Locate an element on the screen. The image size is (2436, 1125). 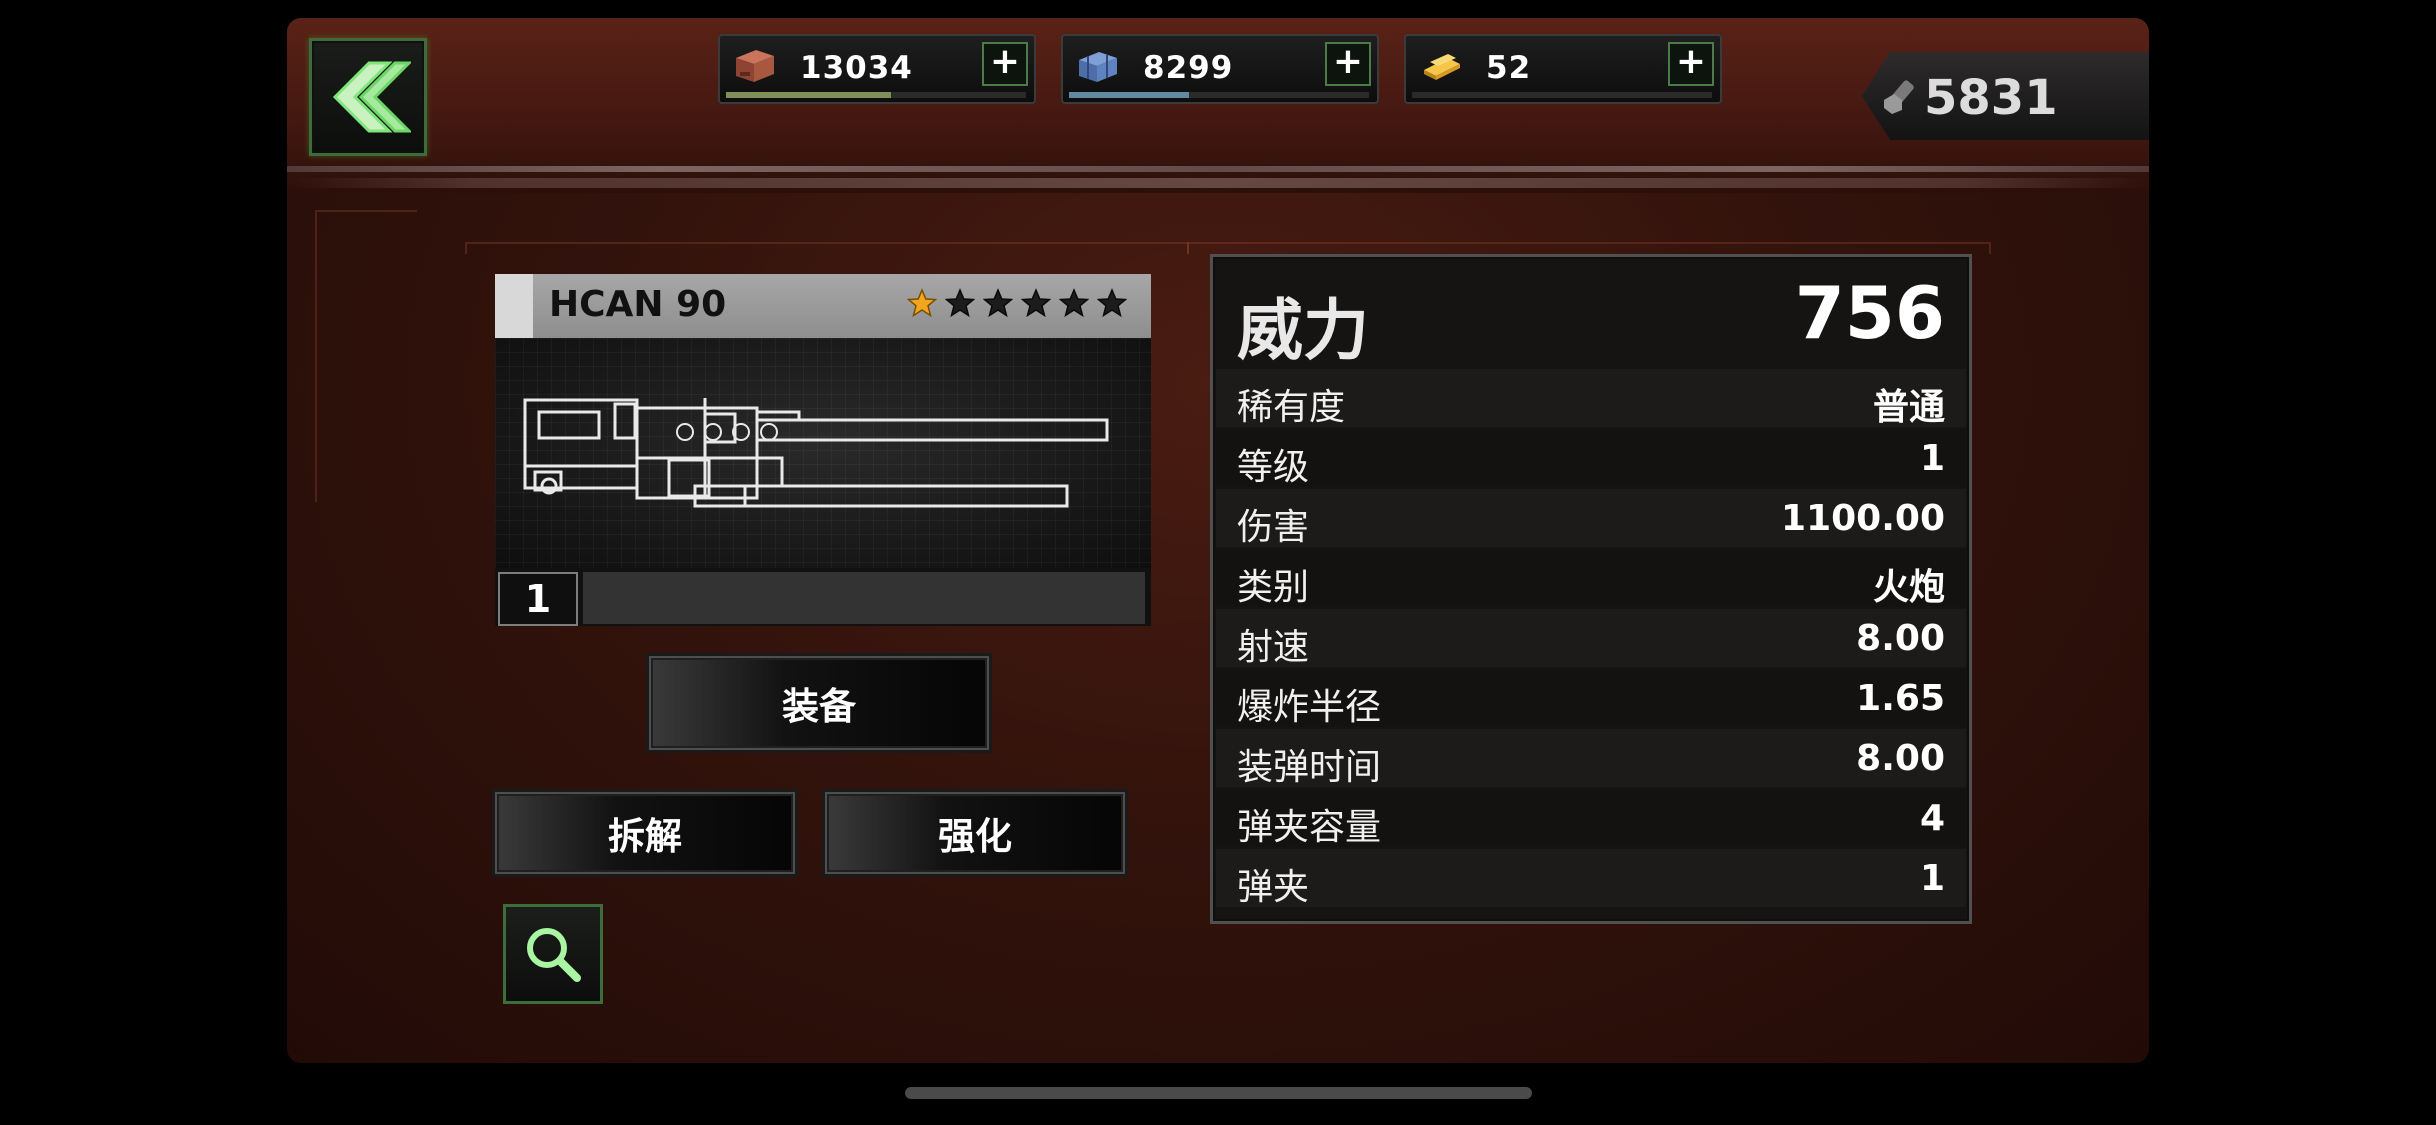
weapon-name: HCAN 90 is located at coordinates (638, 304).